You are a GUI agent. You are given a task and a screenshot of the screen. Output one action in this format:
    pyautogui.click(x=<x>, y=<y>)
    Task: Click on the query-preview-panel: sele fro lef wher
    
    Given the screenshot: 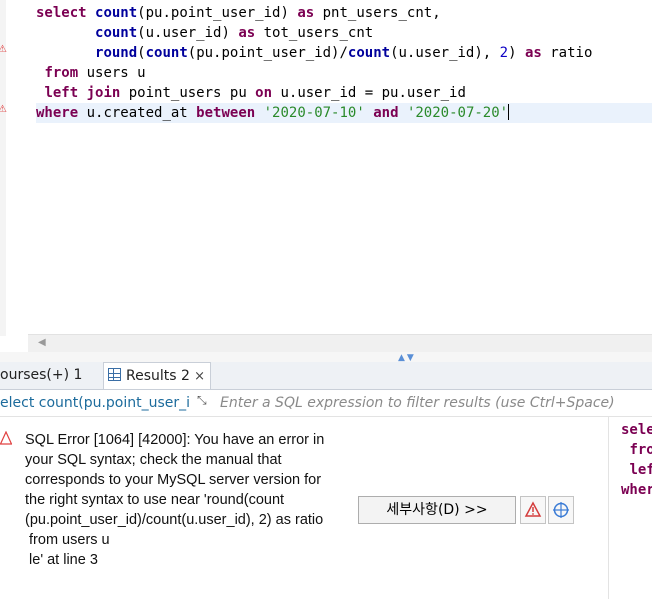 What is the action you would take?
    pyautogui.click(x=630, y=508)
    